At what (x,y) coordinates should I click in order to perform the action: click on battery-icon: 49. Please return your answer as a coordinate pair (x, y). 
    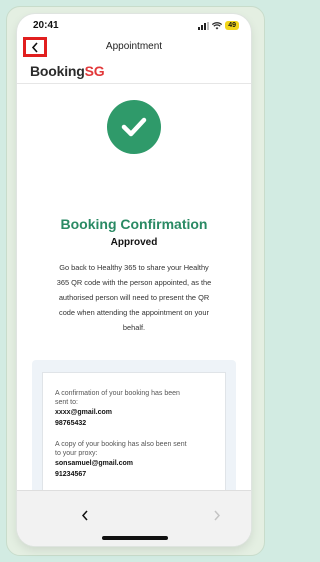
    Looking at the image, I should click on (232, 25).